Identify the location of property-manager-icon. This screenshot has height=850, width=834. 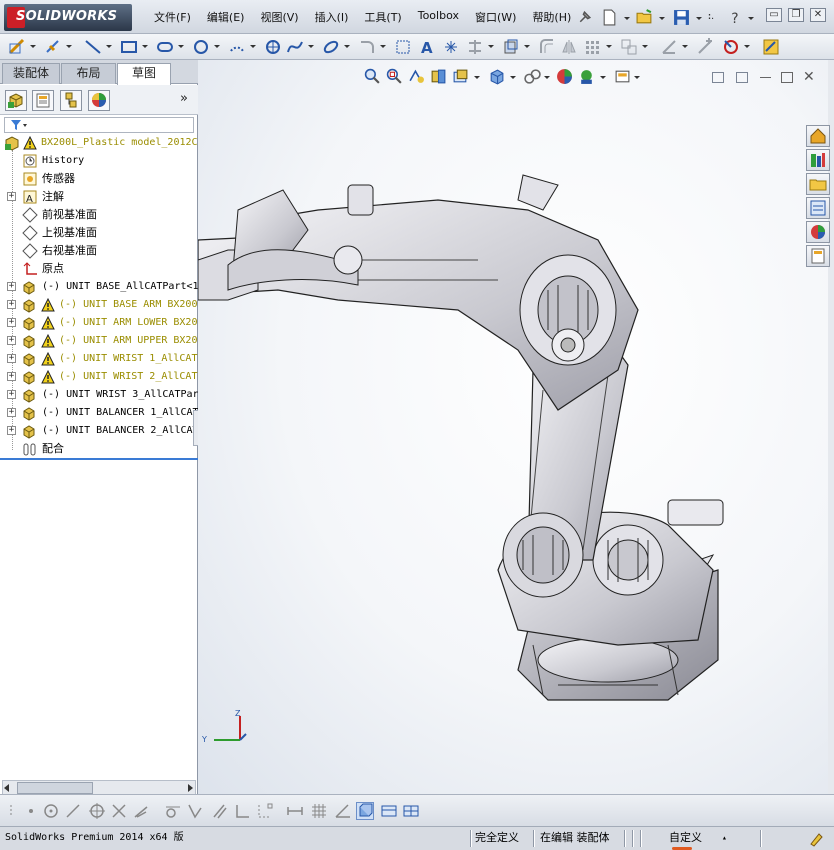
(43, 100).